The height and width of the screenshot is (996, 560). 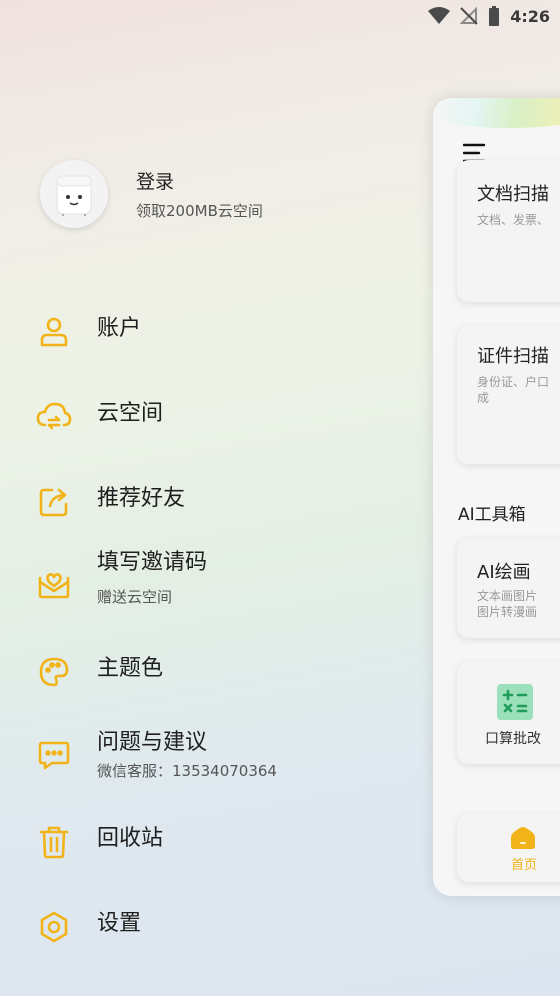 I want to click on trash-icon, so click(x=54, y=842).